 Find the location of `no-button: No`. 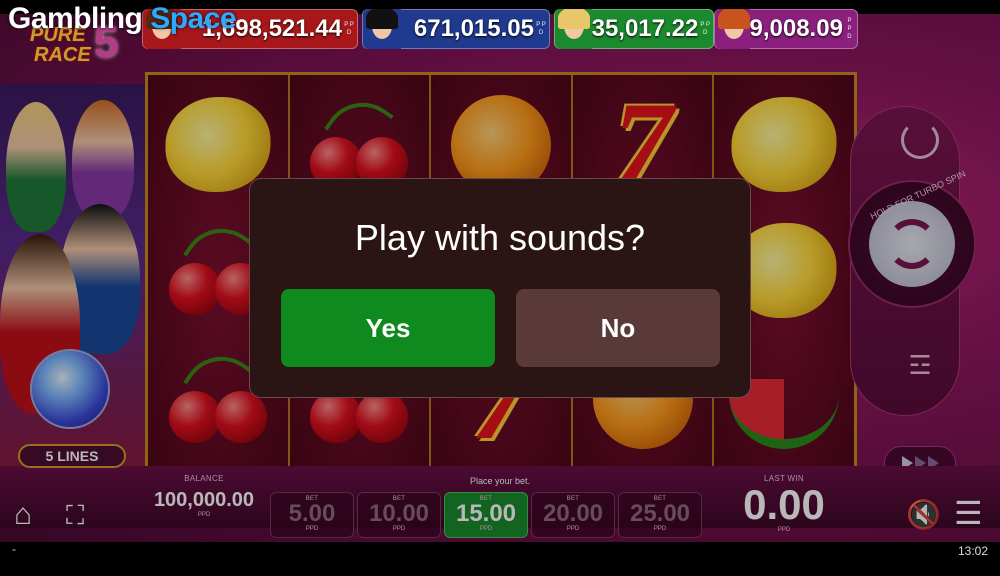

no-button: No is located at coordinates (618, 328).